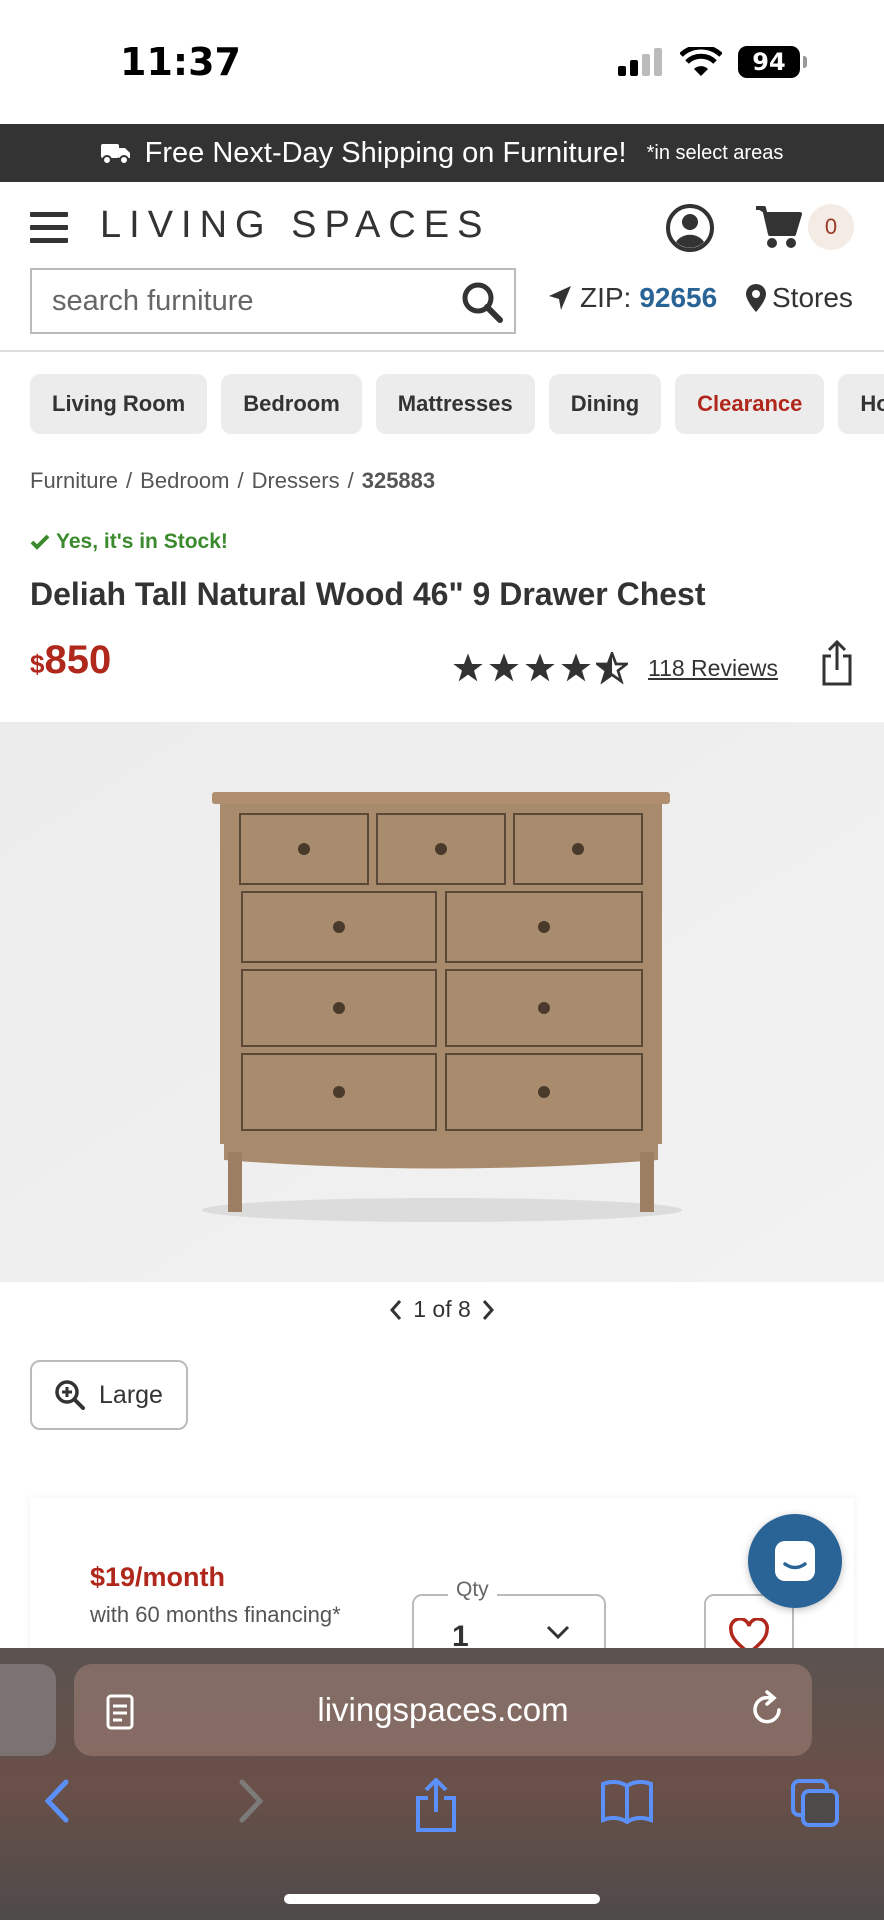 The height and width of the screenshot is (1920, 884). What do you see at coordinates (37, 664) in the screenshot?
I see `price-currency: $` at bounding box center [37, 664].